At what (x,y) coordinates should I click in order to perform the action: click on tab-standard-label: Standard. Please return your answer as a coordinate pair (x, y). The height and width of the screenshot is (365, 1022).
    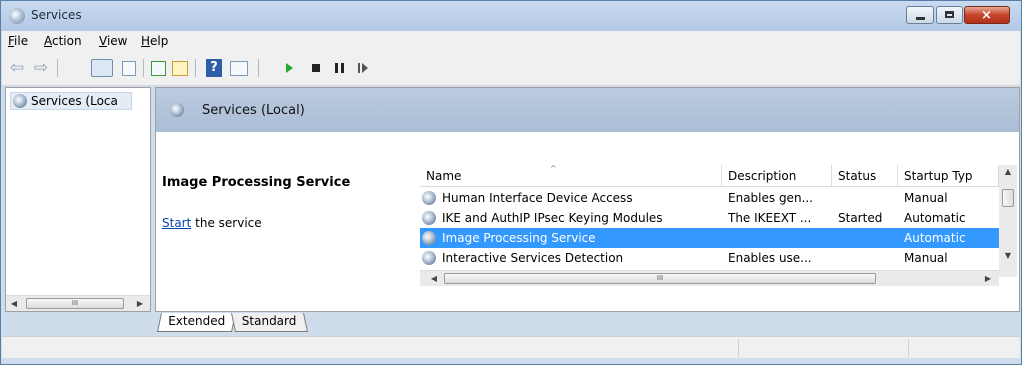
    Looking at the image, I should click on (269, 321).